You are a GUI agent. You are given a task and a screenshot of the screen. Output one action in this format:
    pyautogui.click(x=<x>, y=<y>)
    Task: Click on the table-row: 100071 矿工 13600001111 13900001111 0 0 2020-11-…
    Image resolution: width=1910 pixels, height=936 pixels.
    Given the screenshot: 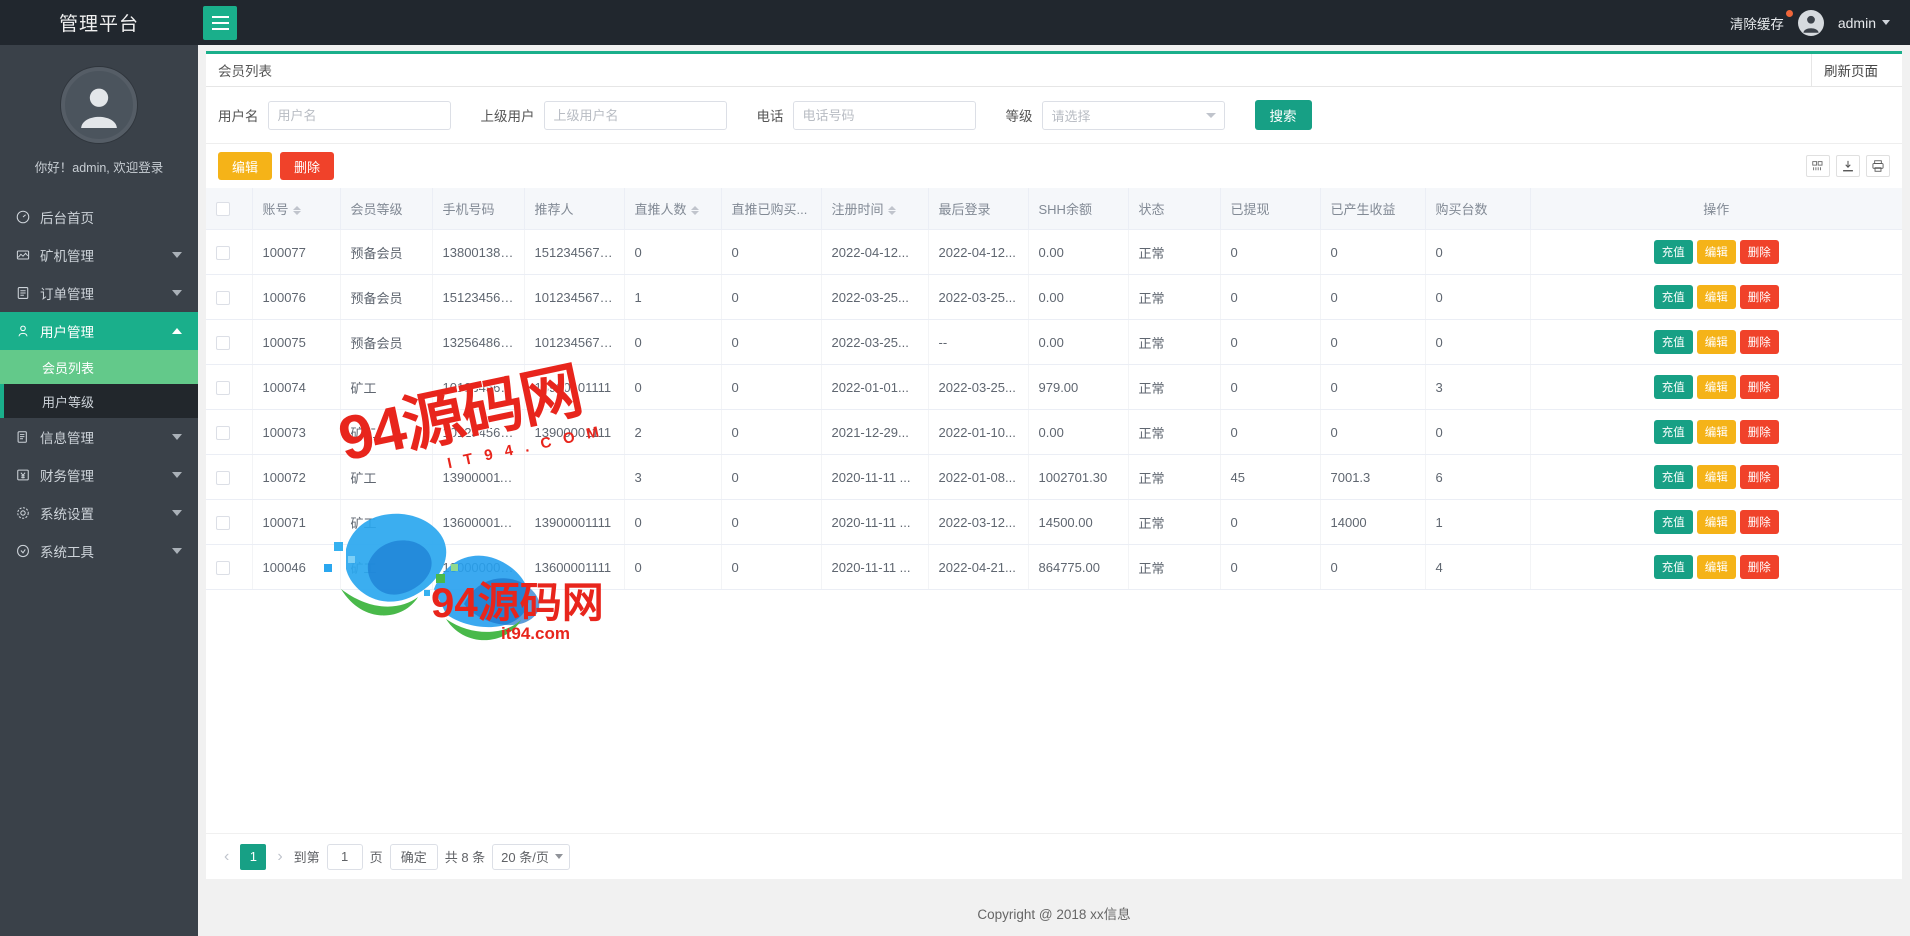 What is the action you would take?
    pyautogui.click(x=1054, y=522)
    